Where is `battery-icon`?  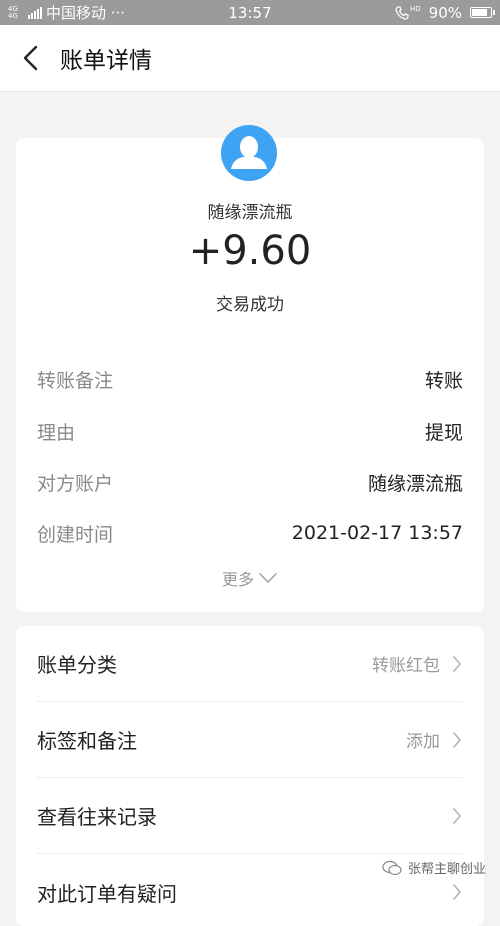 battery-icon is located at coordinates (482, 12).